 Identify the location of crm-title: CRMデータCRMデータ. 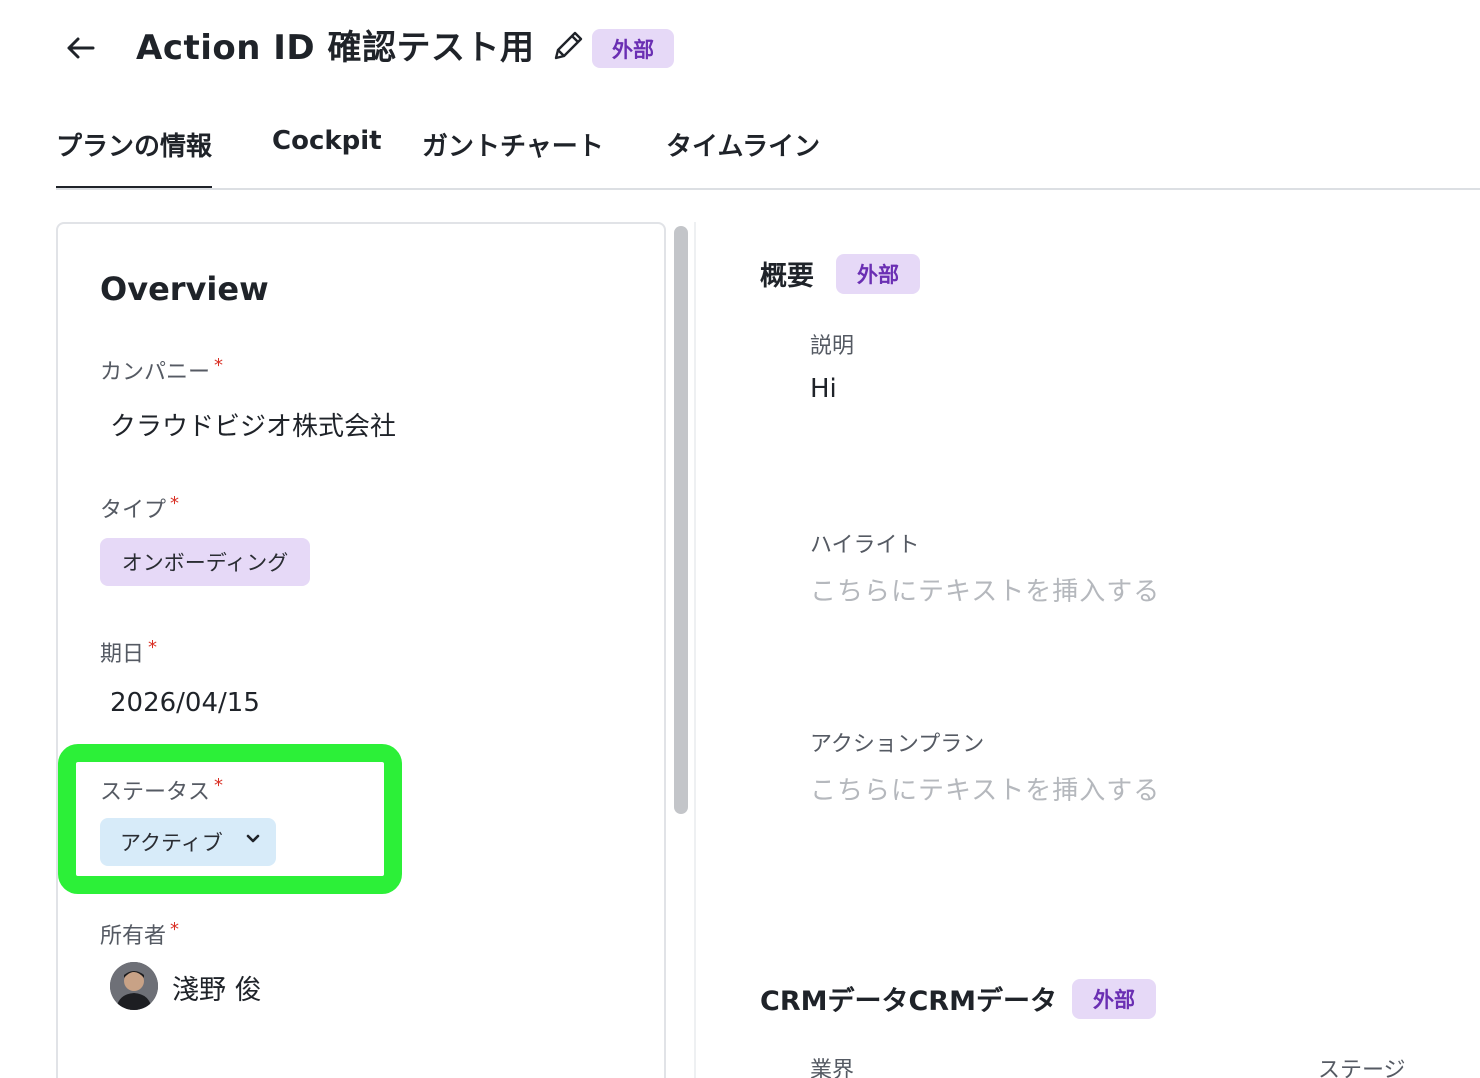
(908, 1001).